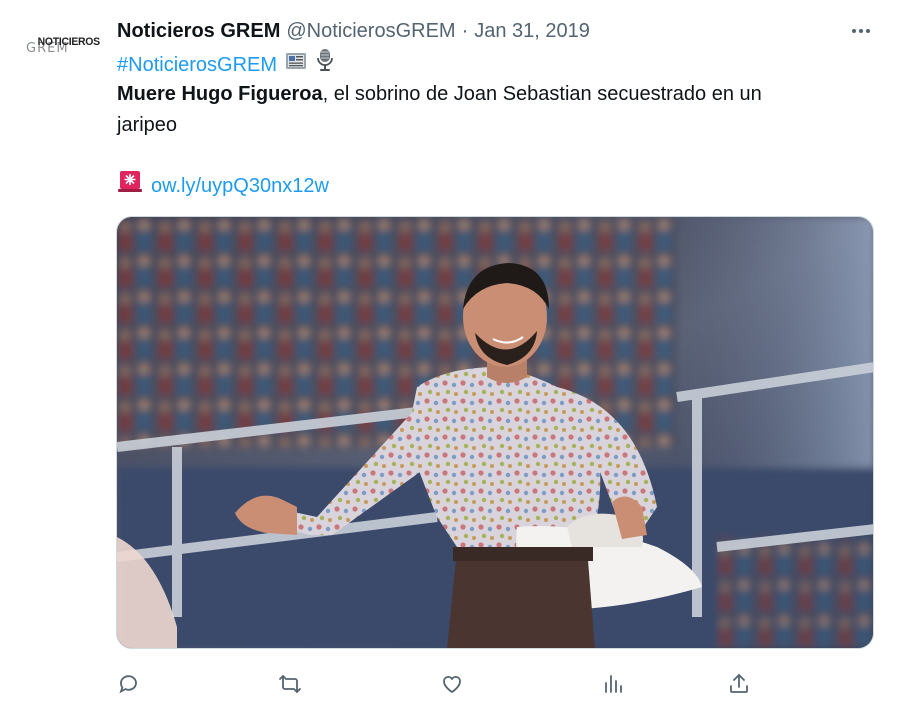 Image resolution: width=898 pixels, height=709 pixels. Describe the element at coordinates (147, 125) in the screenshot. I see `tweet-text-line-2: jaripeo` at that location.